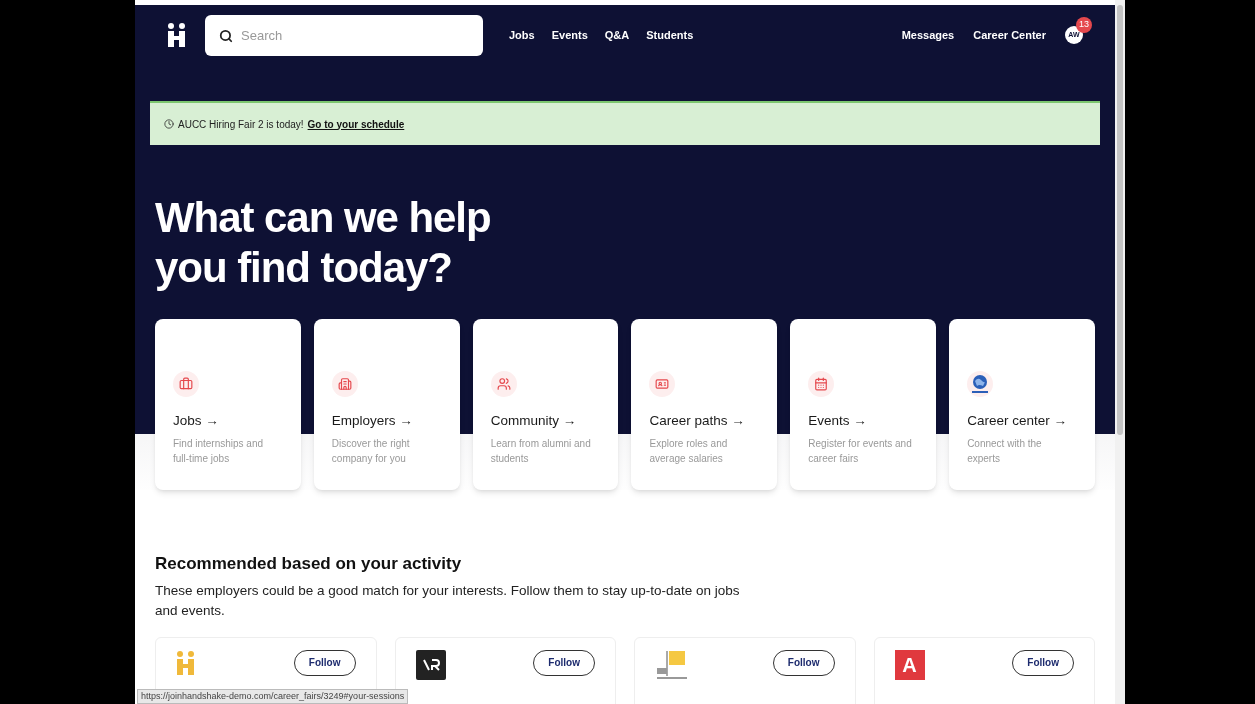 Image resolution: width=1255 pixels, height=704 pixels. I want to click on category-card: Events → Register for events and career fairs, so click(863, 404).